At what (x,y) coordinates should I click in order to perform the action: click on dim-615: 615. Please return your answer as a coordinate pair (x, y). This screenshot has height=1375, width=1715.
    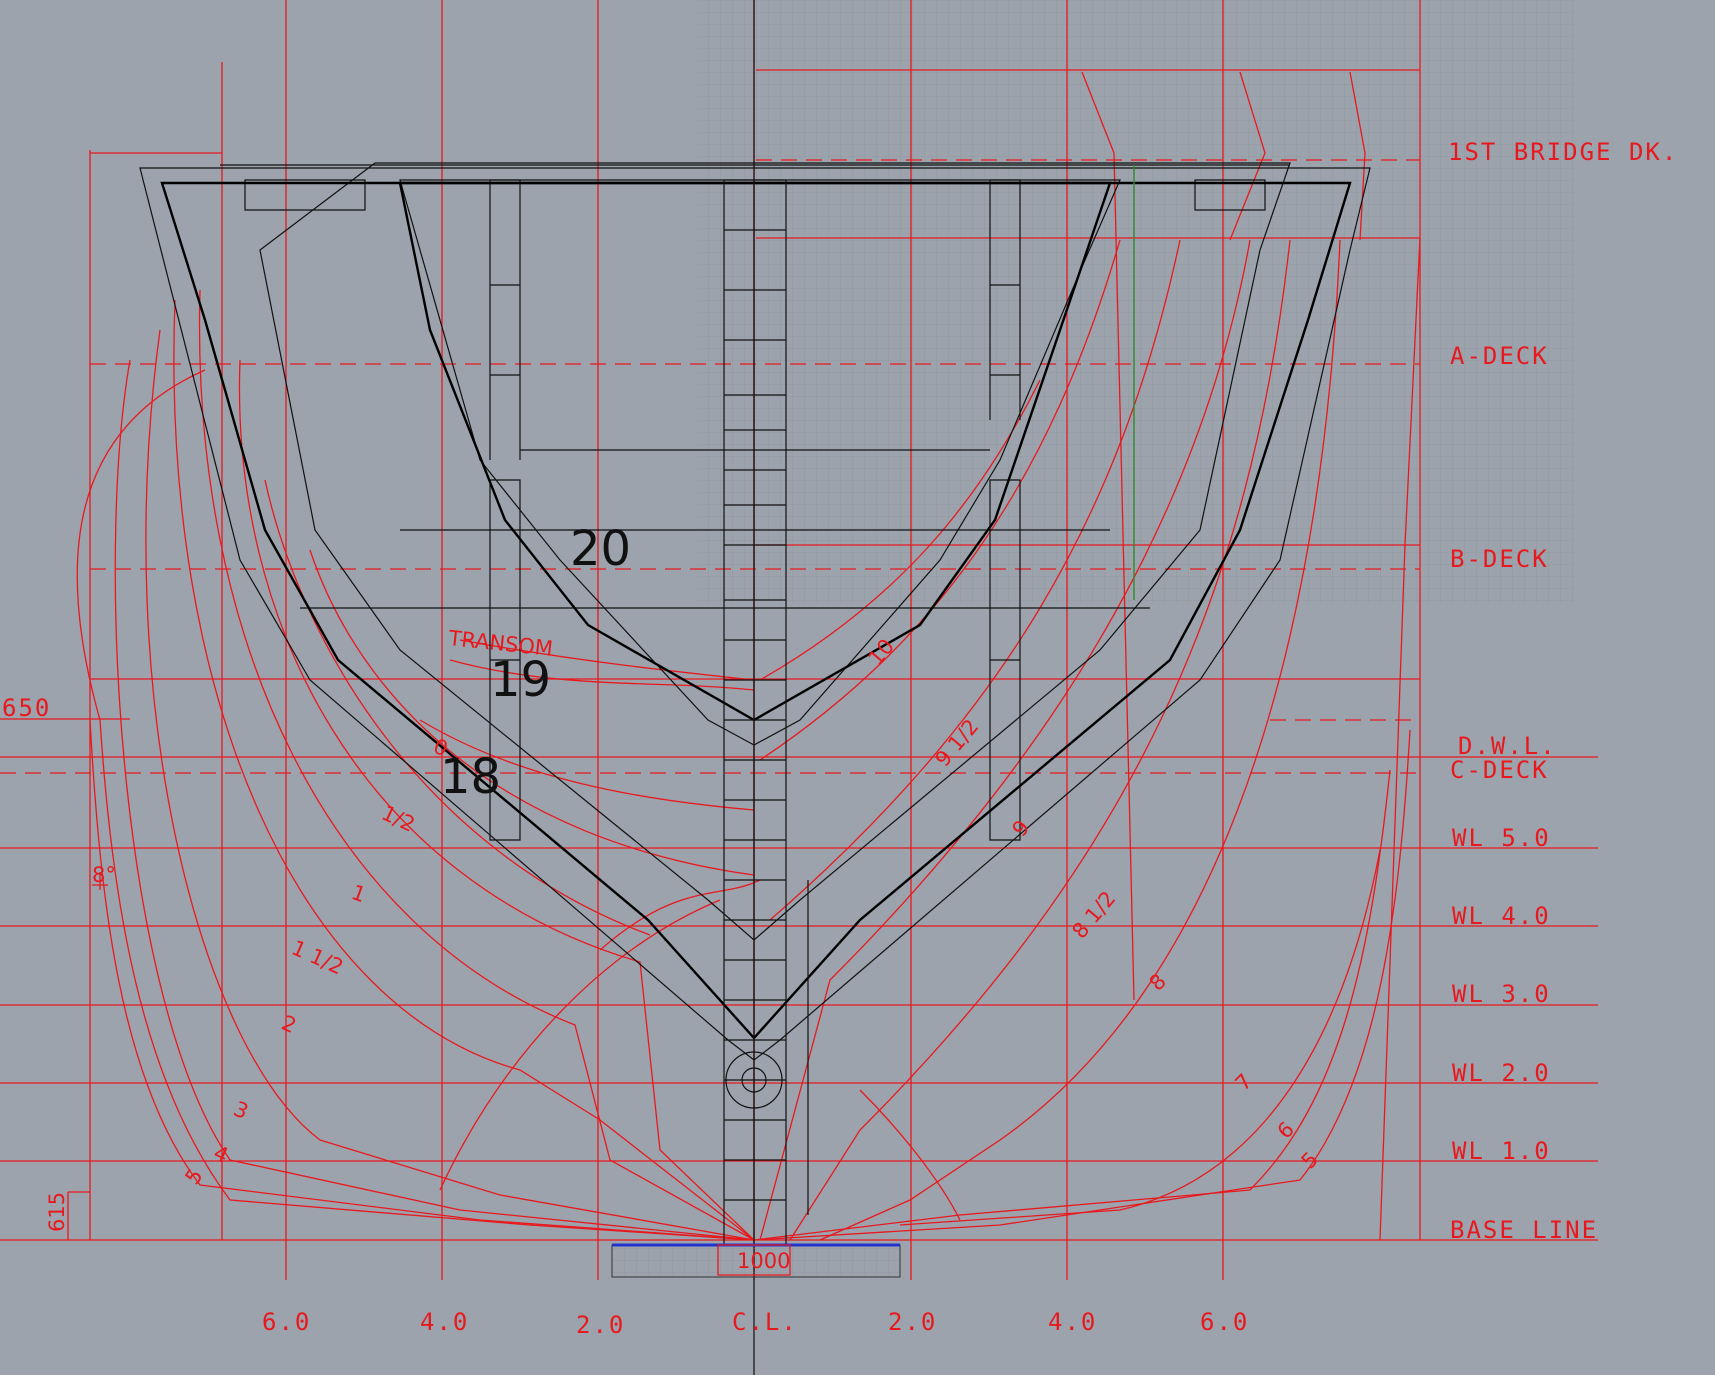
    Looking at the image, I should click on (57, 1212).